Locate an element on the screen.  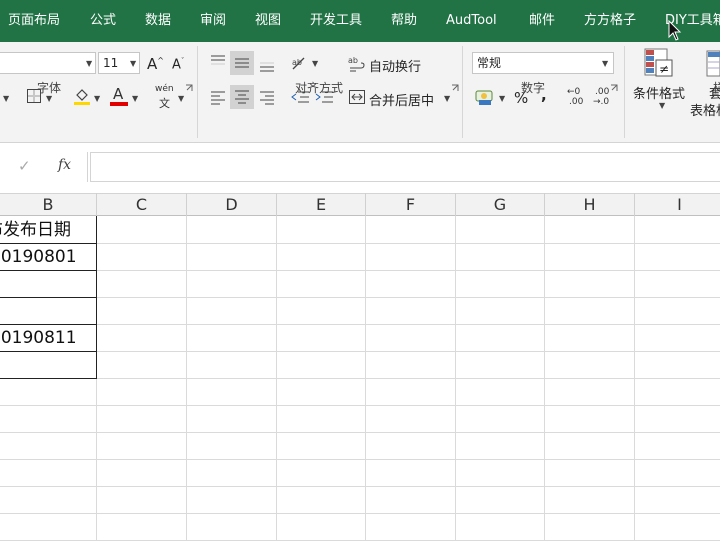
cell-range-b1-b6: 布发布日期 20190801 20190811 is located at coordinates (48, 297).